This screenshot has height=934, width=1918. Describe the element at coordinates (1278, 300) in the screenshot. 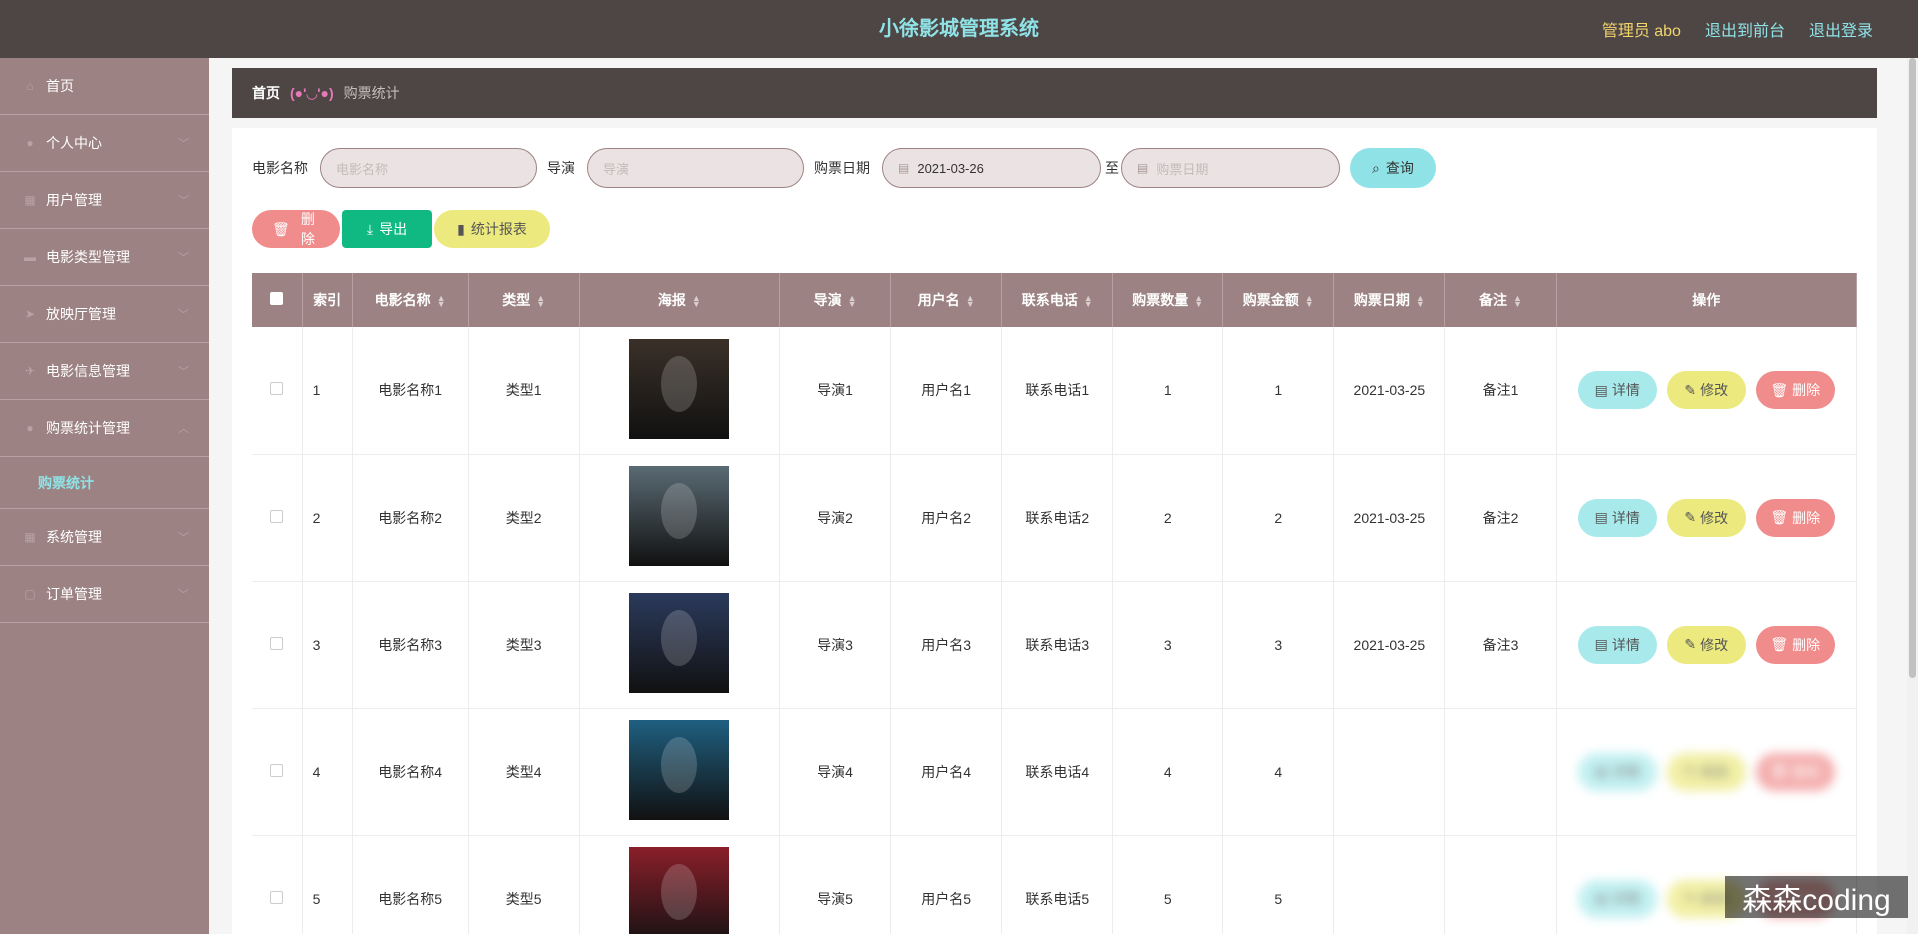

I see `column-header-amount: 购票金额 ▲ ▼` at that location.